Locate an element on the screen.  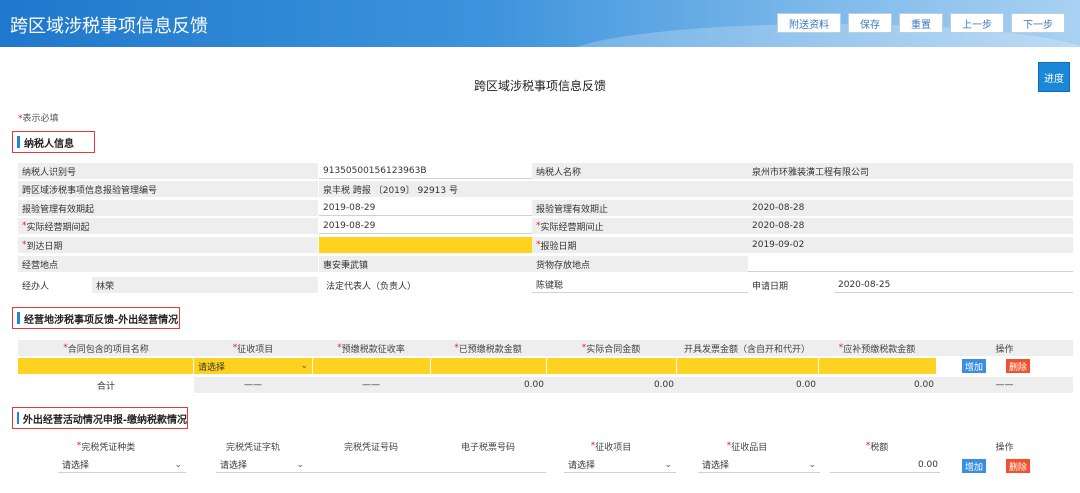
col-contract-amount: * 实际合同金额 is located at coordinates (611, 348).